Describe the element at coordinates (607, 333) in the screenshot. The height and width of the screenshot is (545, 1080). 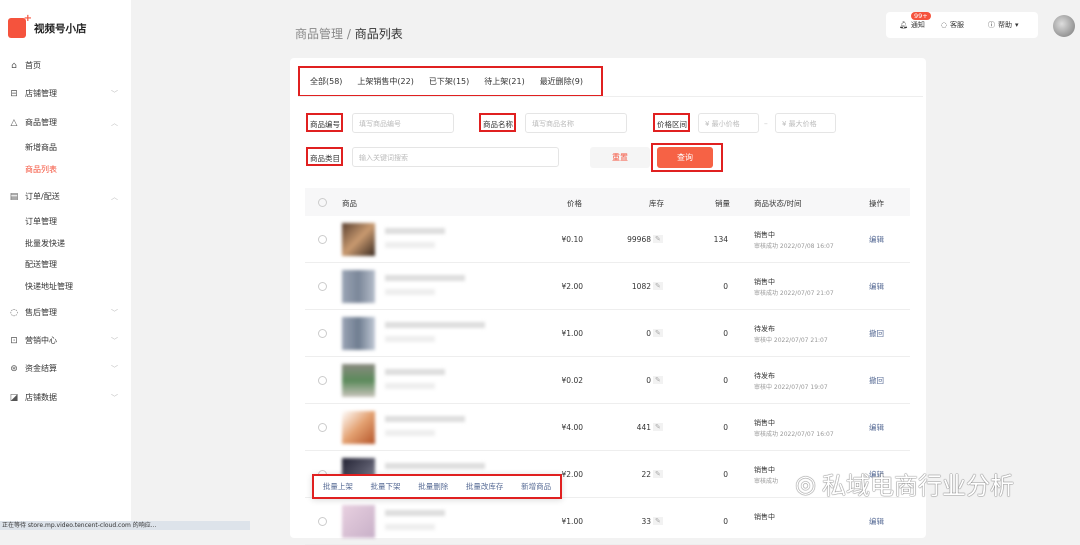
I see `table-row: ¥1.00 0 ✎ 0 待发布 审核中 2022/07/07 21:07 撤回` at that location.